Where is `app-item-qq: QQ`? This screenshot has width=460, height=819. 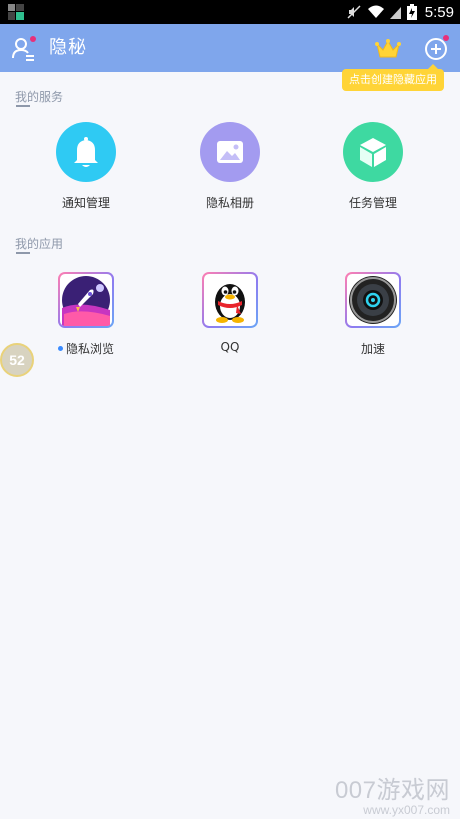 app-item-qq: QQ is located at coordinates (230, 313).